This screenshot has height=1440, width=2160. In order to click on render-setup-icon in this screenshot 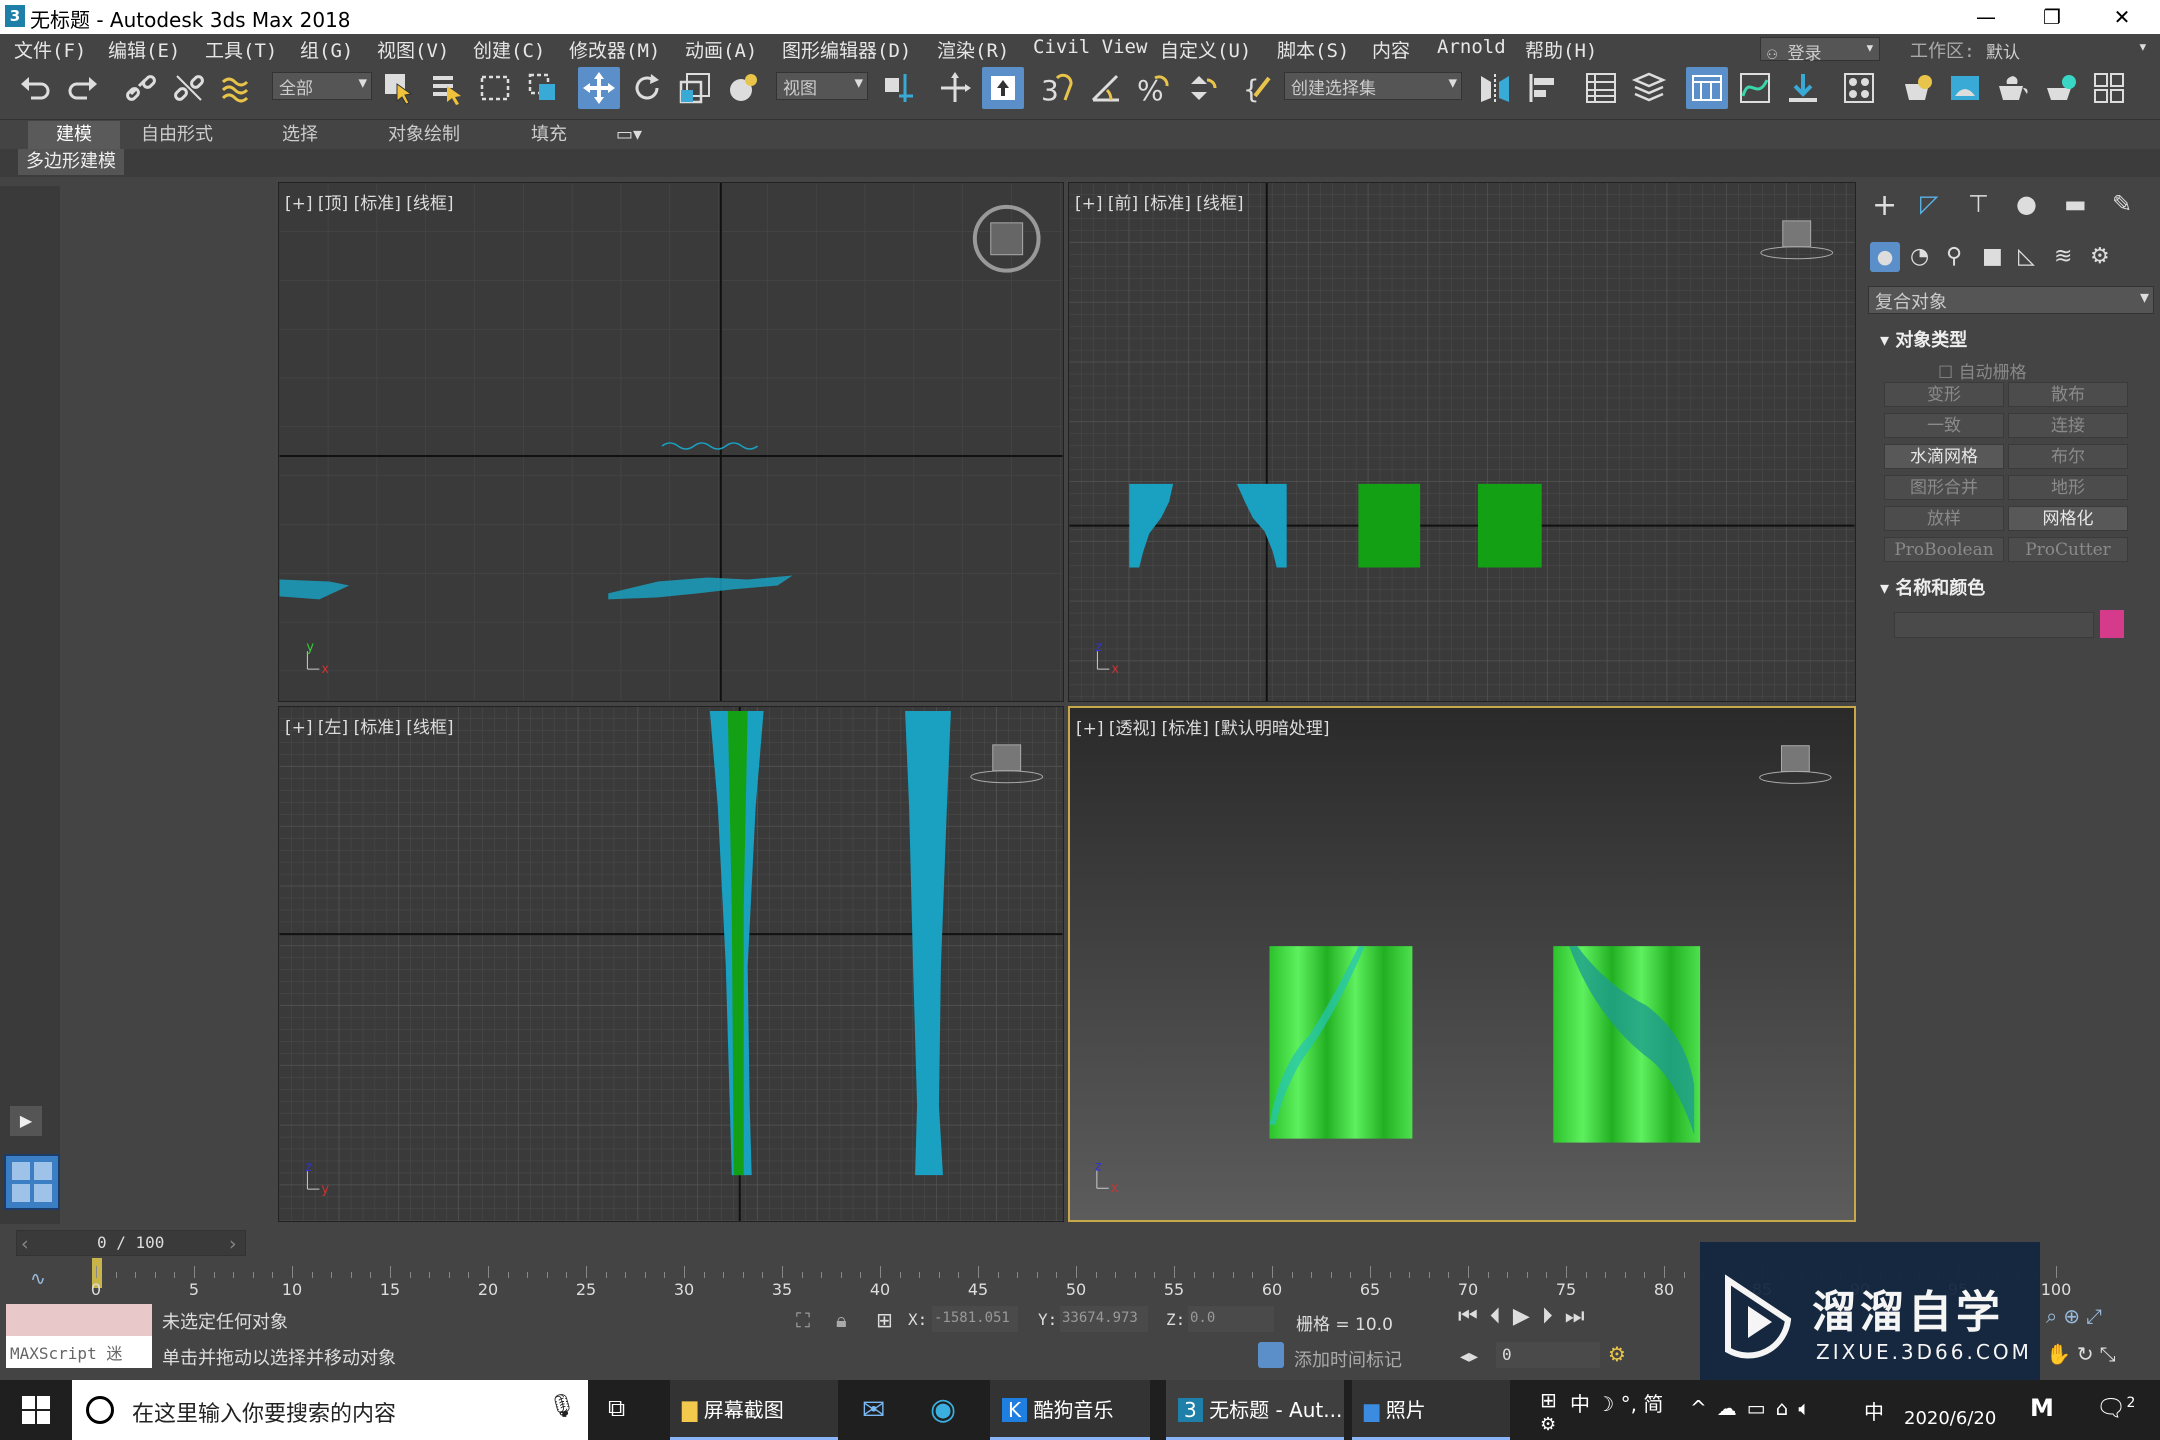, I will do `click(1917, 88)`.